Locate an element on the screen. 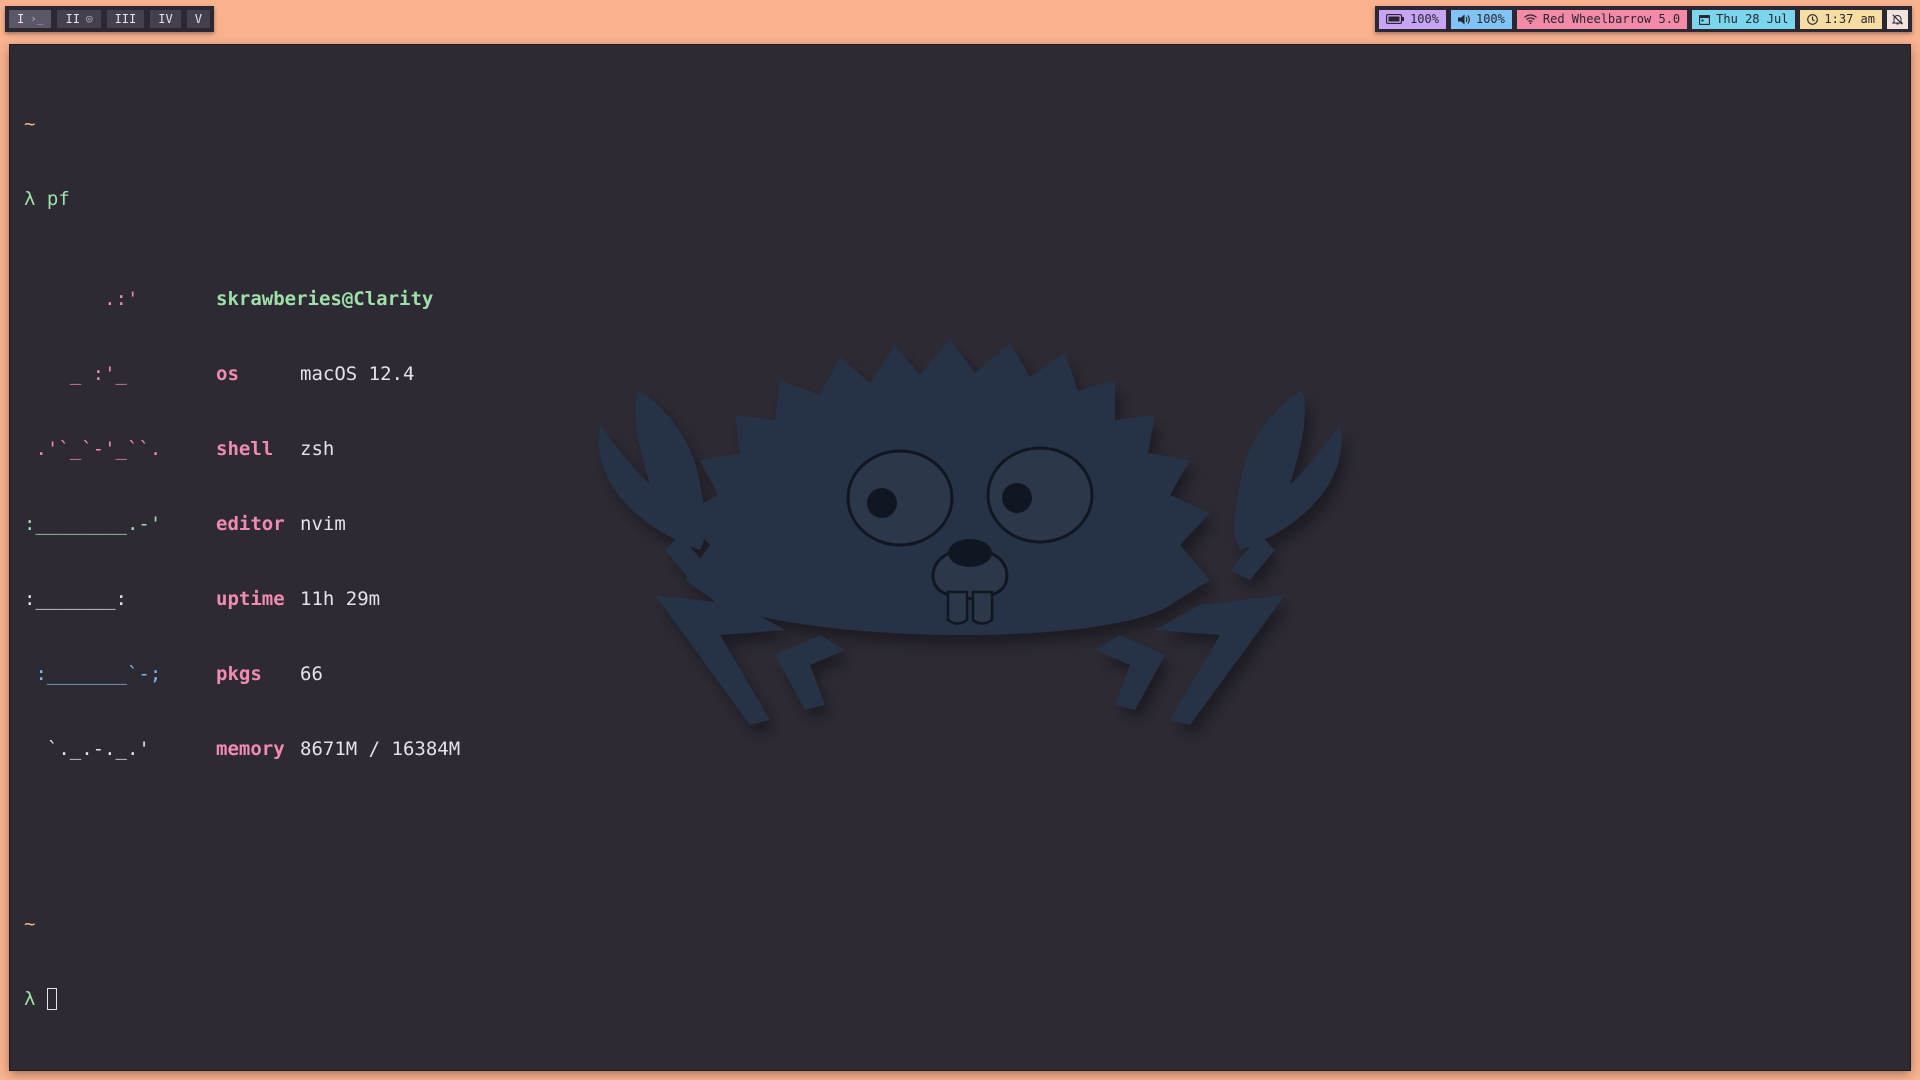  clock-icon is located at coordinates (1813, 19).